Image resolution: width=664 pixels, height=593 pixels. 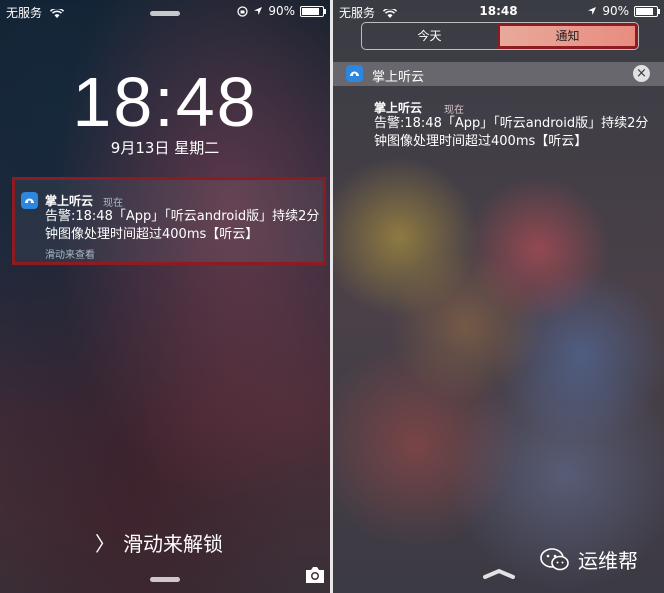 What do you see at coordinates (498, 11) in the screenshot?
I see `status-bar: 无服务 18:48 90%` at bounding box center [498, 11].